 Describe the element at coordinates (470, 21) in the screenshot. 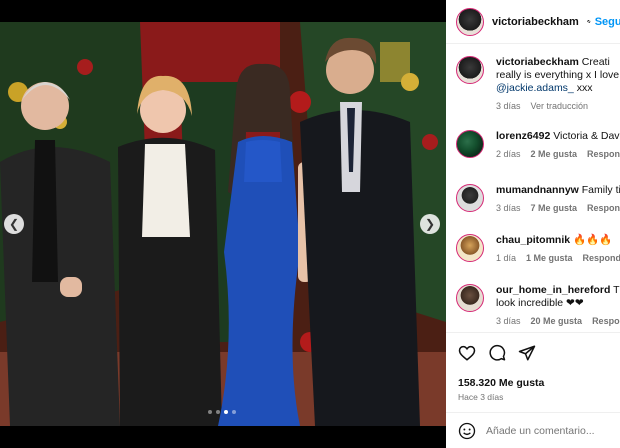

I see `author-avatar` at that location.